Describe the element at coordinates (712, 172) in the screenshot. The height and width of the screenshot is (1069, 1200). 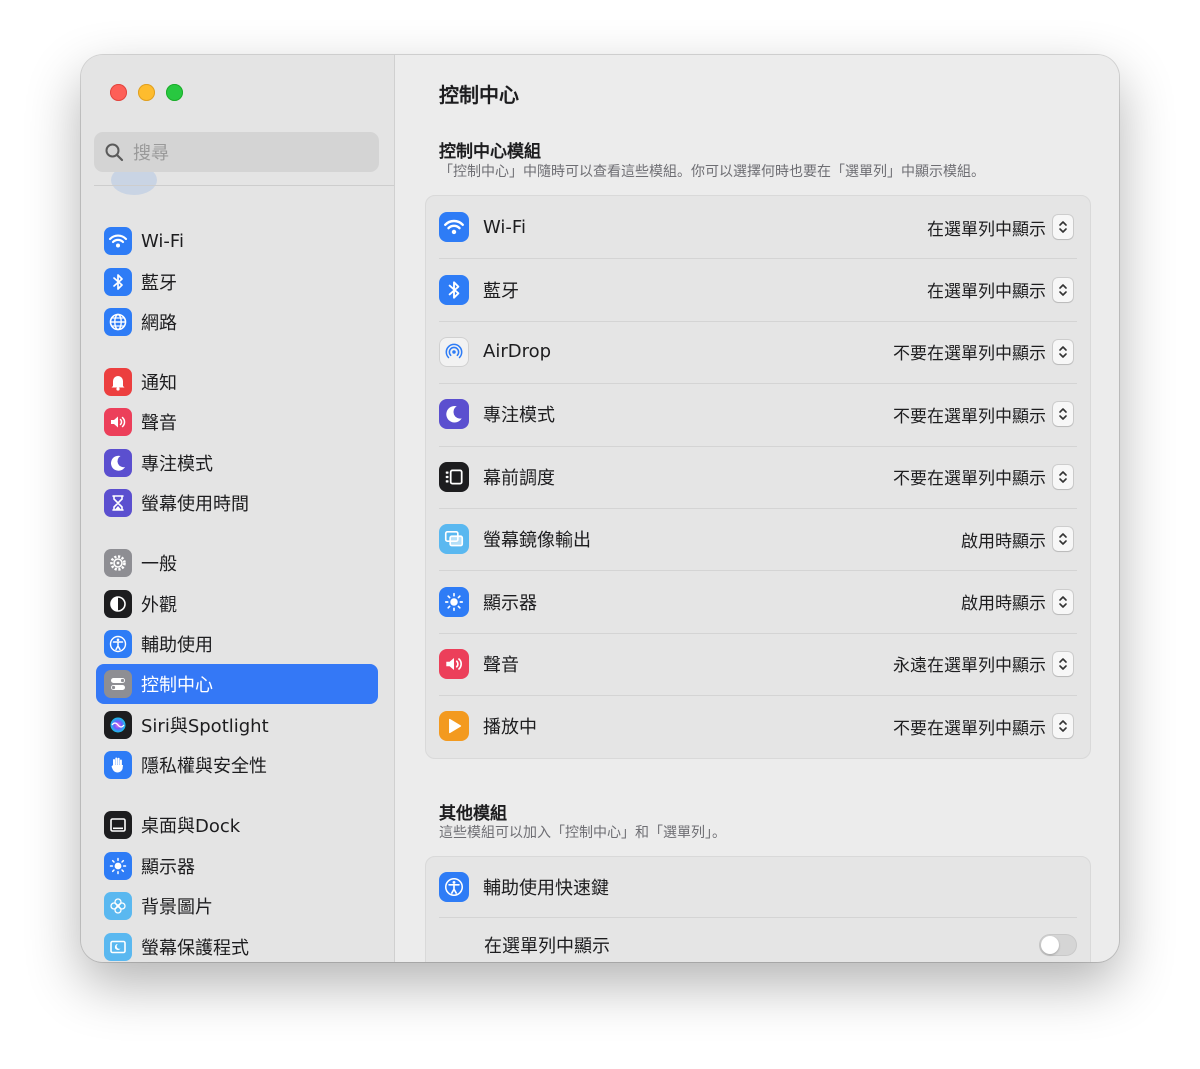
I see `section-description-modules: 「控制中心」中隨時可以查看這些模組。你可以選擇何時也要在「選單列」中顯示模組。` at that location.